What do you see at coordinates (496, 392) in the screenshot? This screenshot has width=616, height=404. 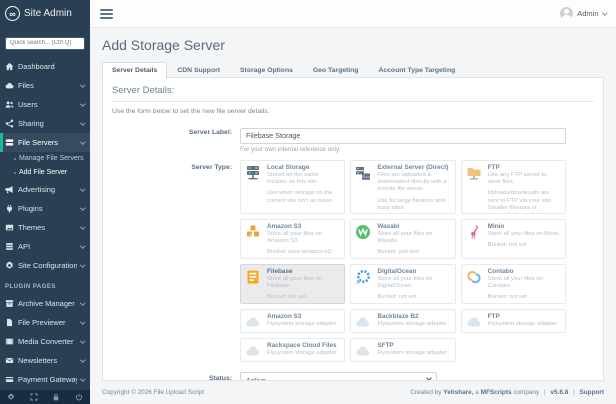 I see `company-link: MFScripts` at bounding box center [496, 392].